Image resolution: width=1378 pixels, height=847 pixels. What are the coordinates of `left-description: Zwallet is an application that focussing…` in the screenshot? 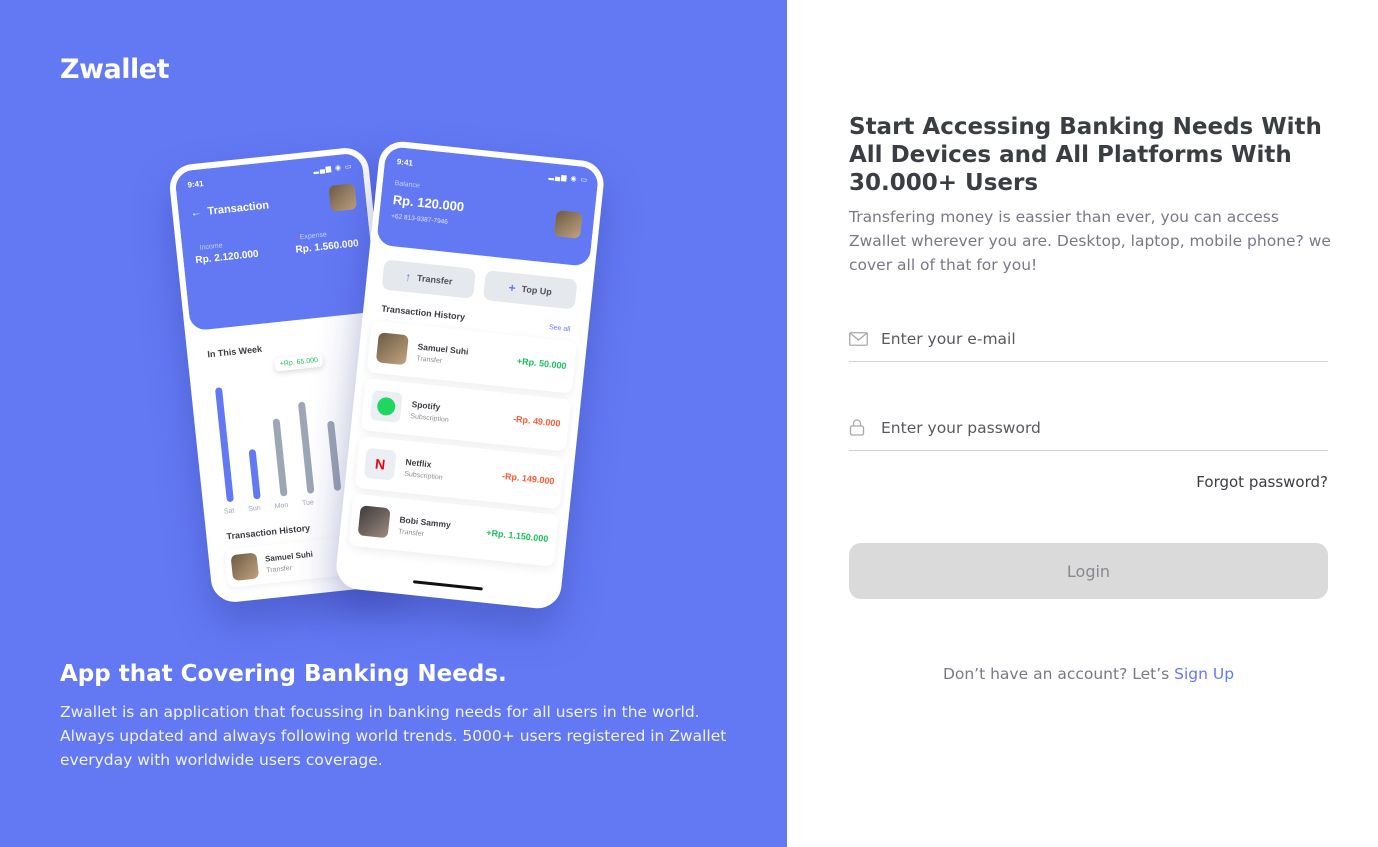 It's located at (393, 736).